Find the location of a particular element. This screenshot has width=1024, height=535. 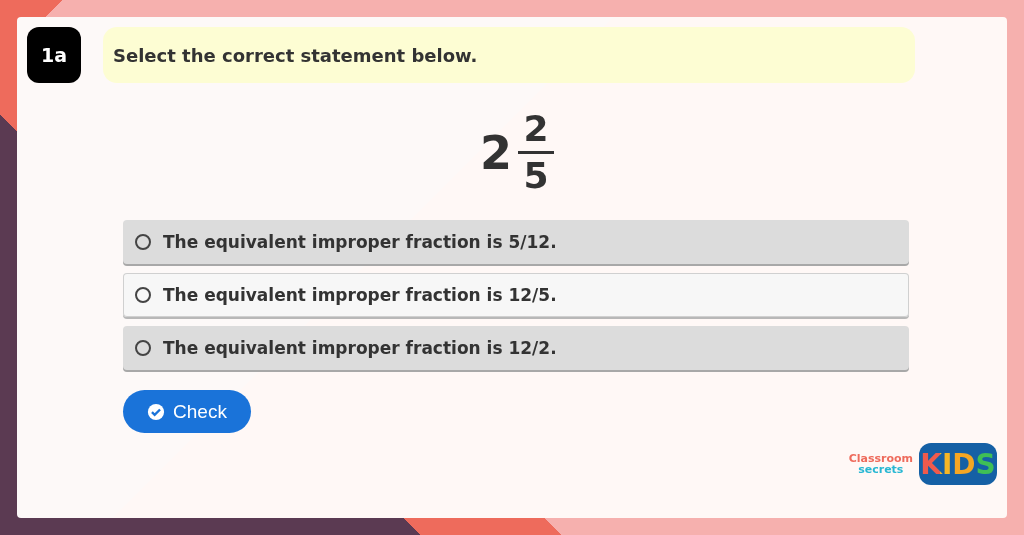

kids-badge: KIDS is located at coordinates (958, 464).